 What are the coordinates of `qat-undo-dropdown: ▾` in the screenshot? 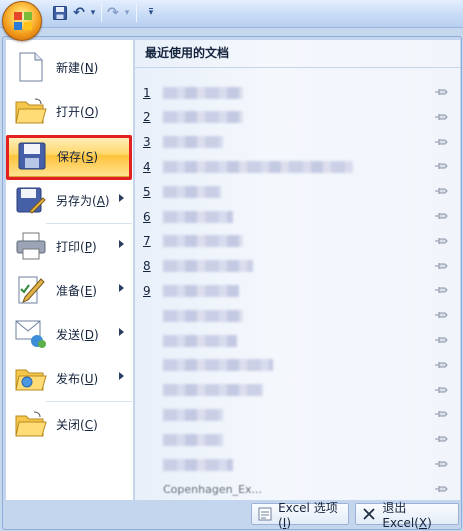 It's located at (93, 13).